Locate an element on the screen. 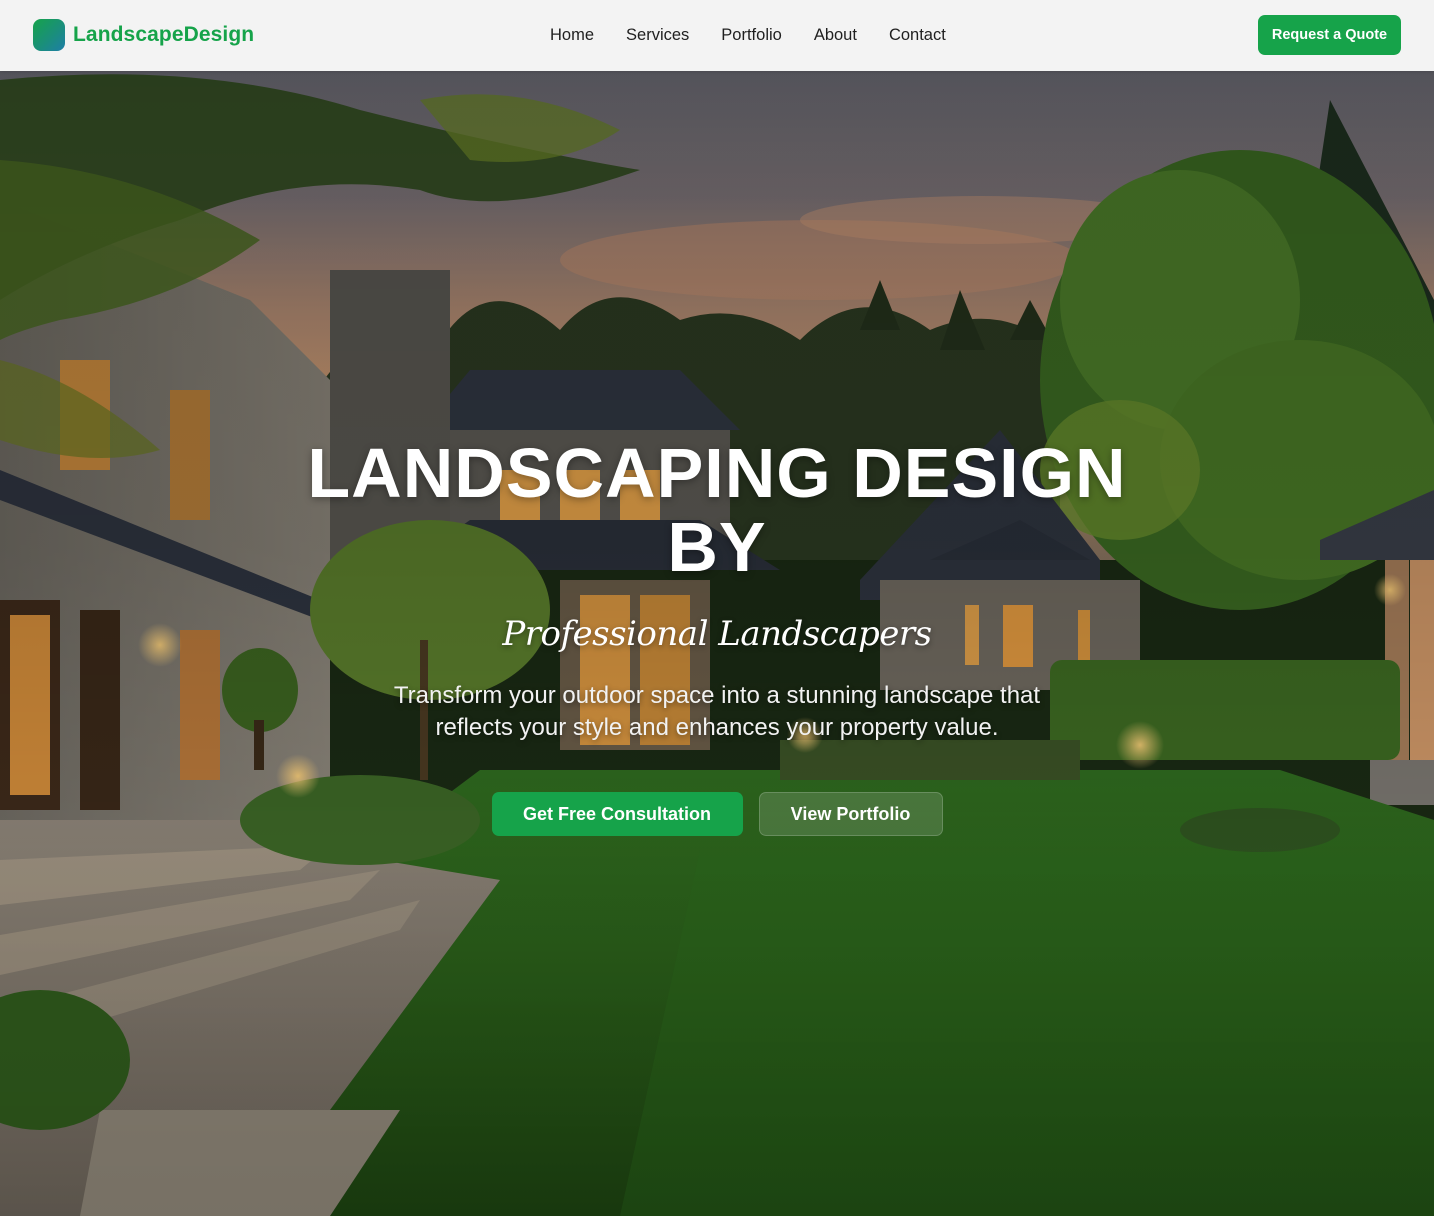  nav-link-home: Home is located at coordinates (572, 35).